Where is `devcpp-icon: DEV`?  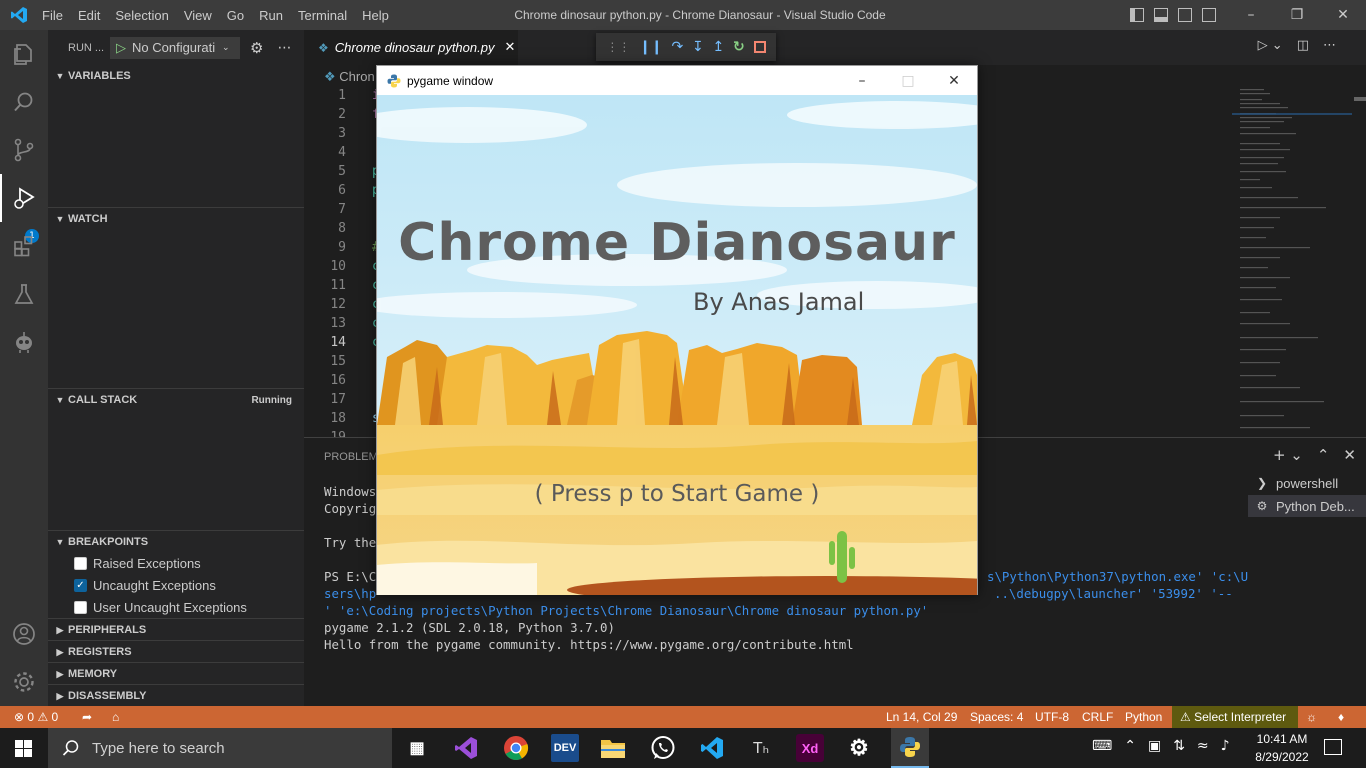
devcpp-icon: DEV is located at coordinates (565, 748).